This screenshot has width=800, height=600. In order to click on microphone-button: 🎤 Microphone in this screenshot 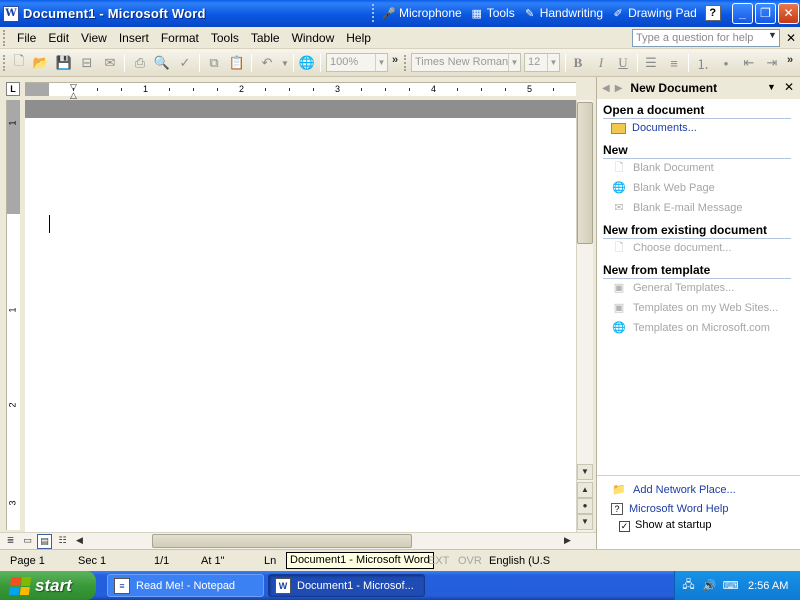, I will do `click(422, 13)`.